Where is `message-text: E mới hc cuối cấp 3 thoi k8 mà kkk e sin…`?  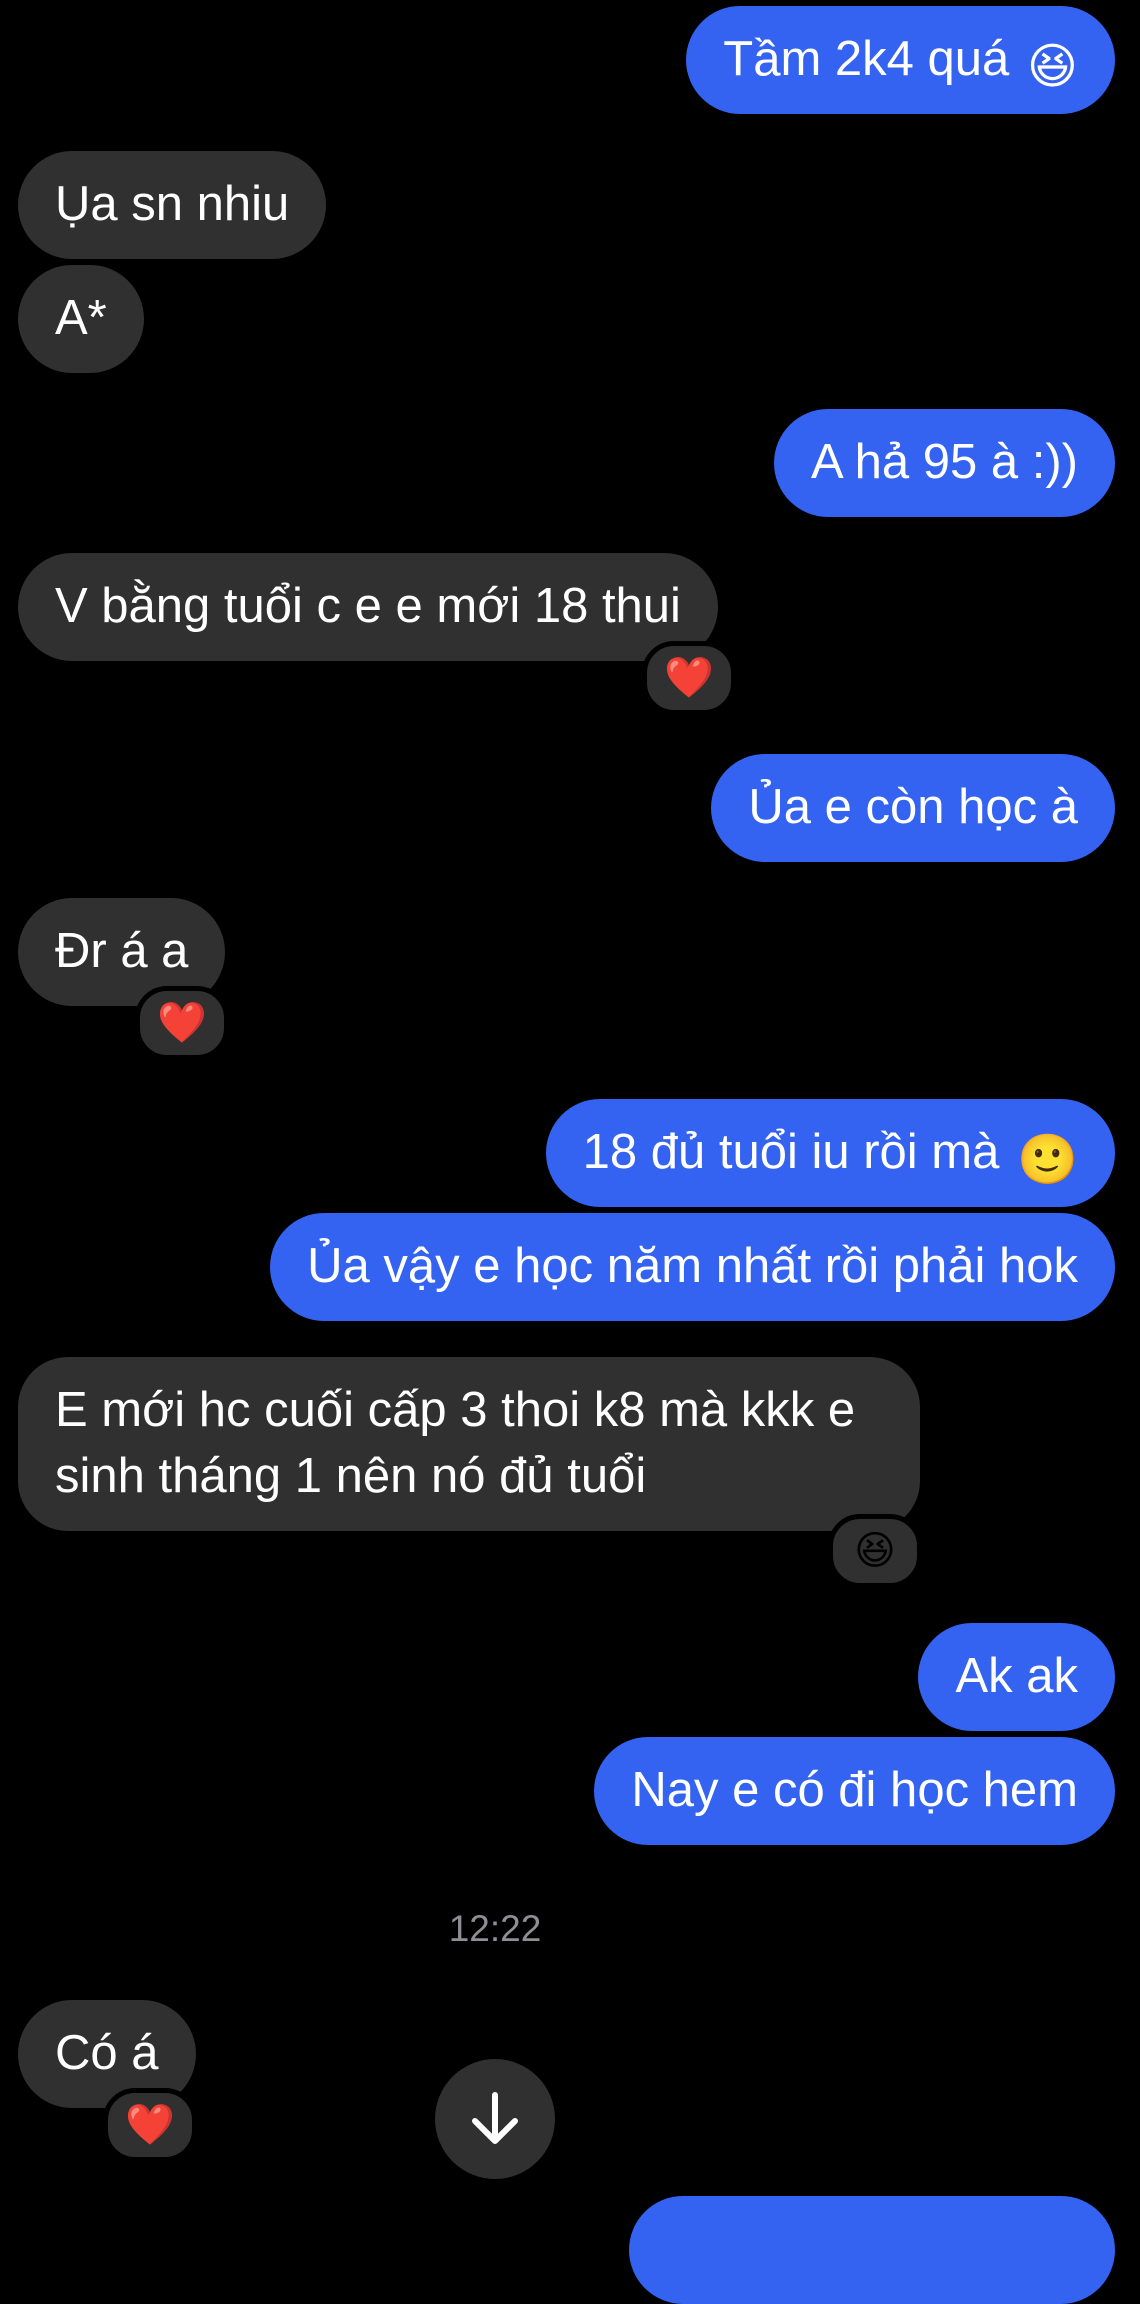
message-text: E mới hc cuối cấp 3 thoi k8 mà kkk e sin… is located at coordinates (455, 1443).